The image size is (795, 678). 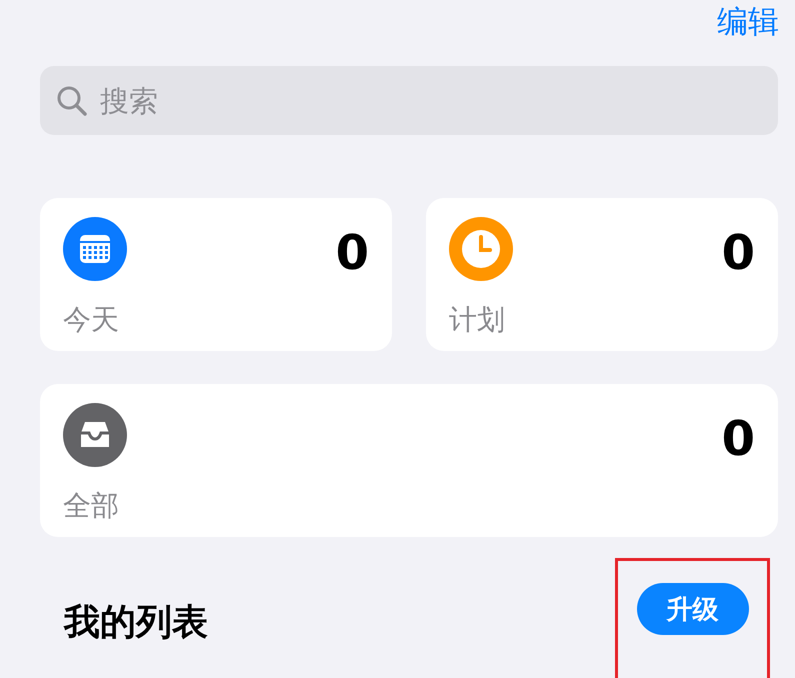 What do you see at coordinates (136, 623) in the screenshot?
I see `section-title: 我的列表` at bounding box center [136, 623].